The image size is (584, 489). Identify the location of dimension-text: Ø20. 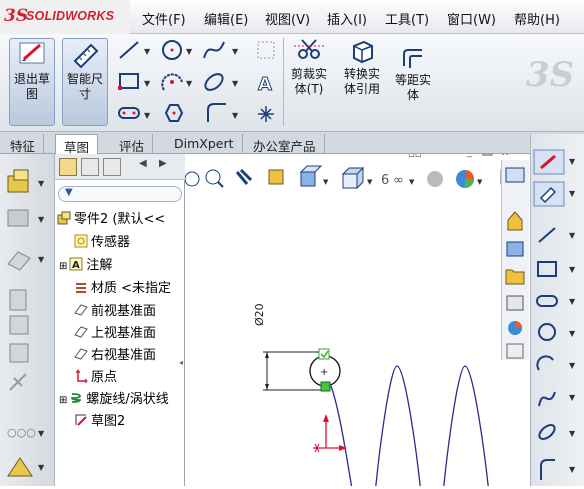
(259, 314).